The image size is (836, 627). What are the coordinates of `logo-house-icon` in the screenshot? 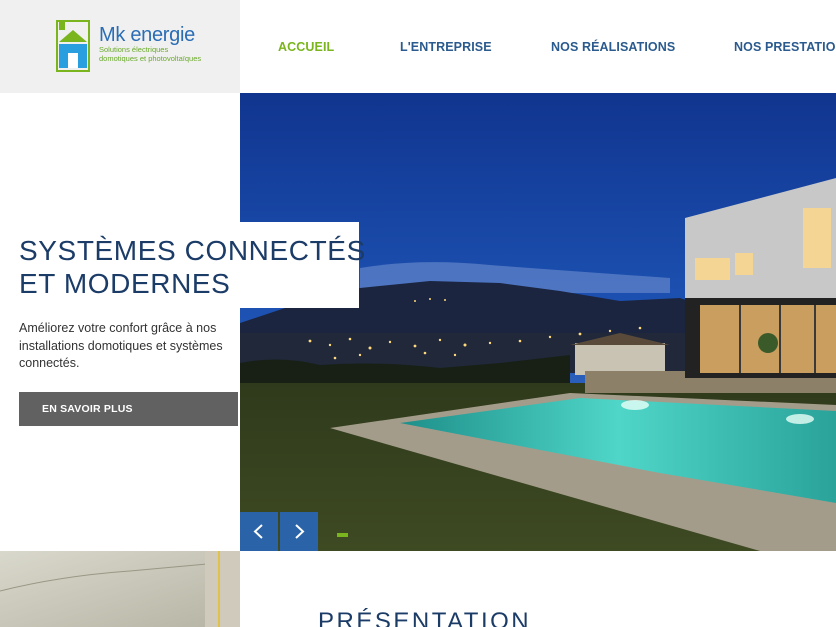 It's located at (73, 46).